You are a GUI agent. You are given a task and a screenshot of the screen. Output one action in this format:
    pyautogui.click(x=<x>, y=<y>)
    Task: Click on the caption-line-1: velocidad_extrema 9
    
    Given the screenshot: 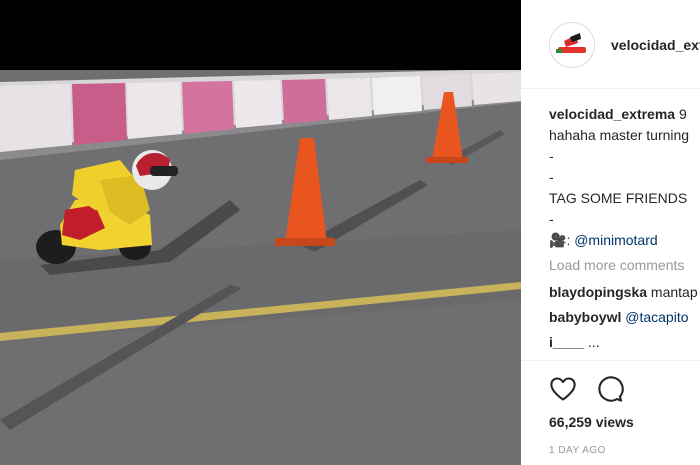 What is the action you would take?
    pyautogui.click(x=624, y=116)
    